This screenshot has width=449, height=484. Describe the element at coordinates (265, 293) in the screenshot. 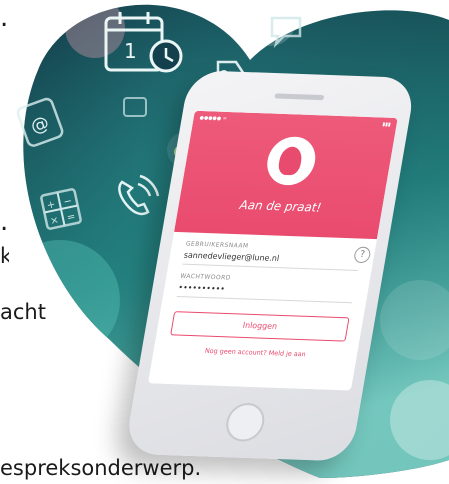

I see `password-field: ••••••••••` at that location.